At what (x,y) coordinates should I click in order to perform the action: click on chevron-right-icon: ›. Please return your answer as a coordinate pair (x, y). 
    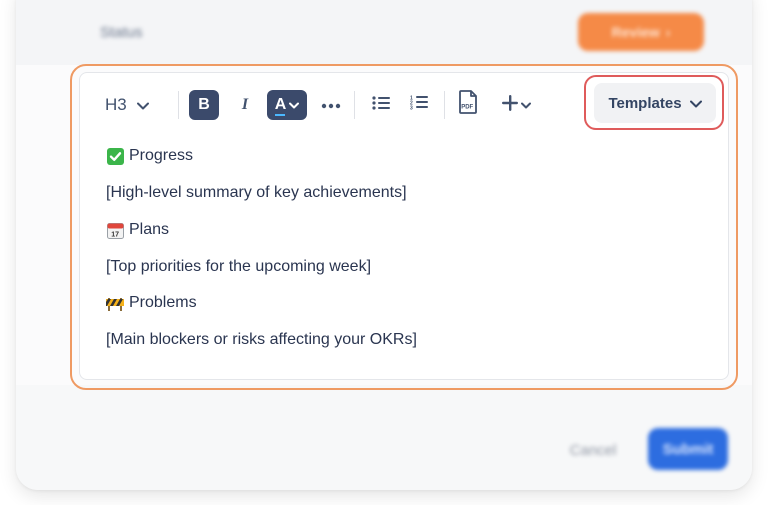
    Looking at the image, I should click on (668, 32).